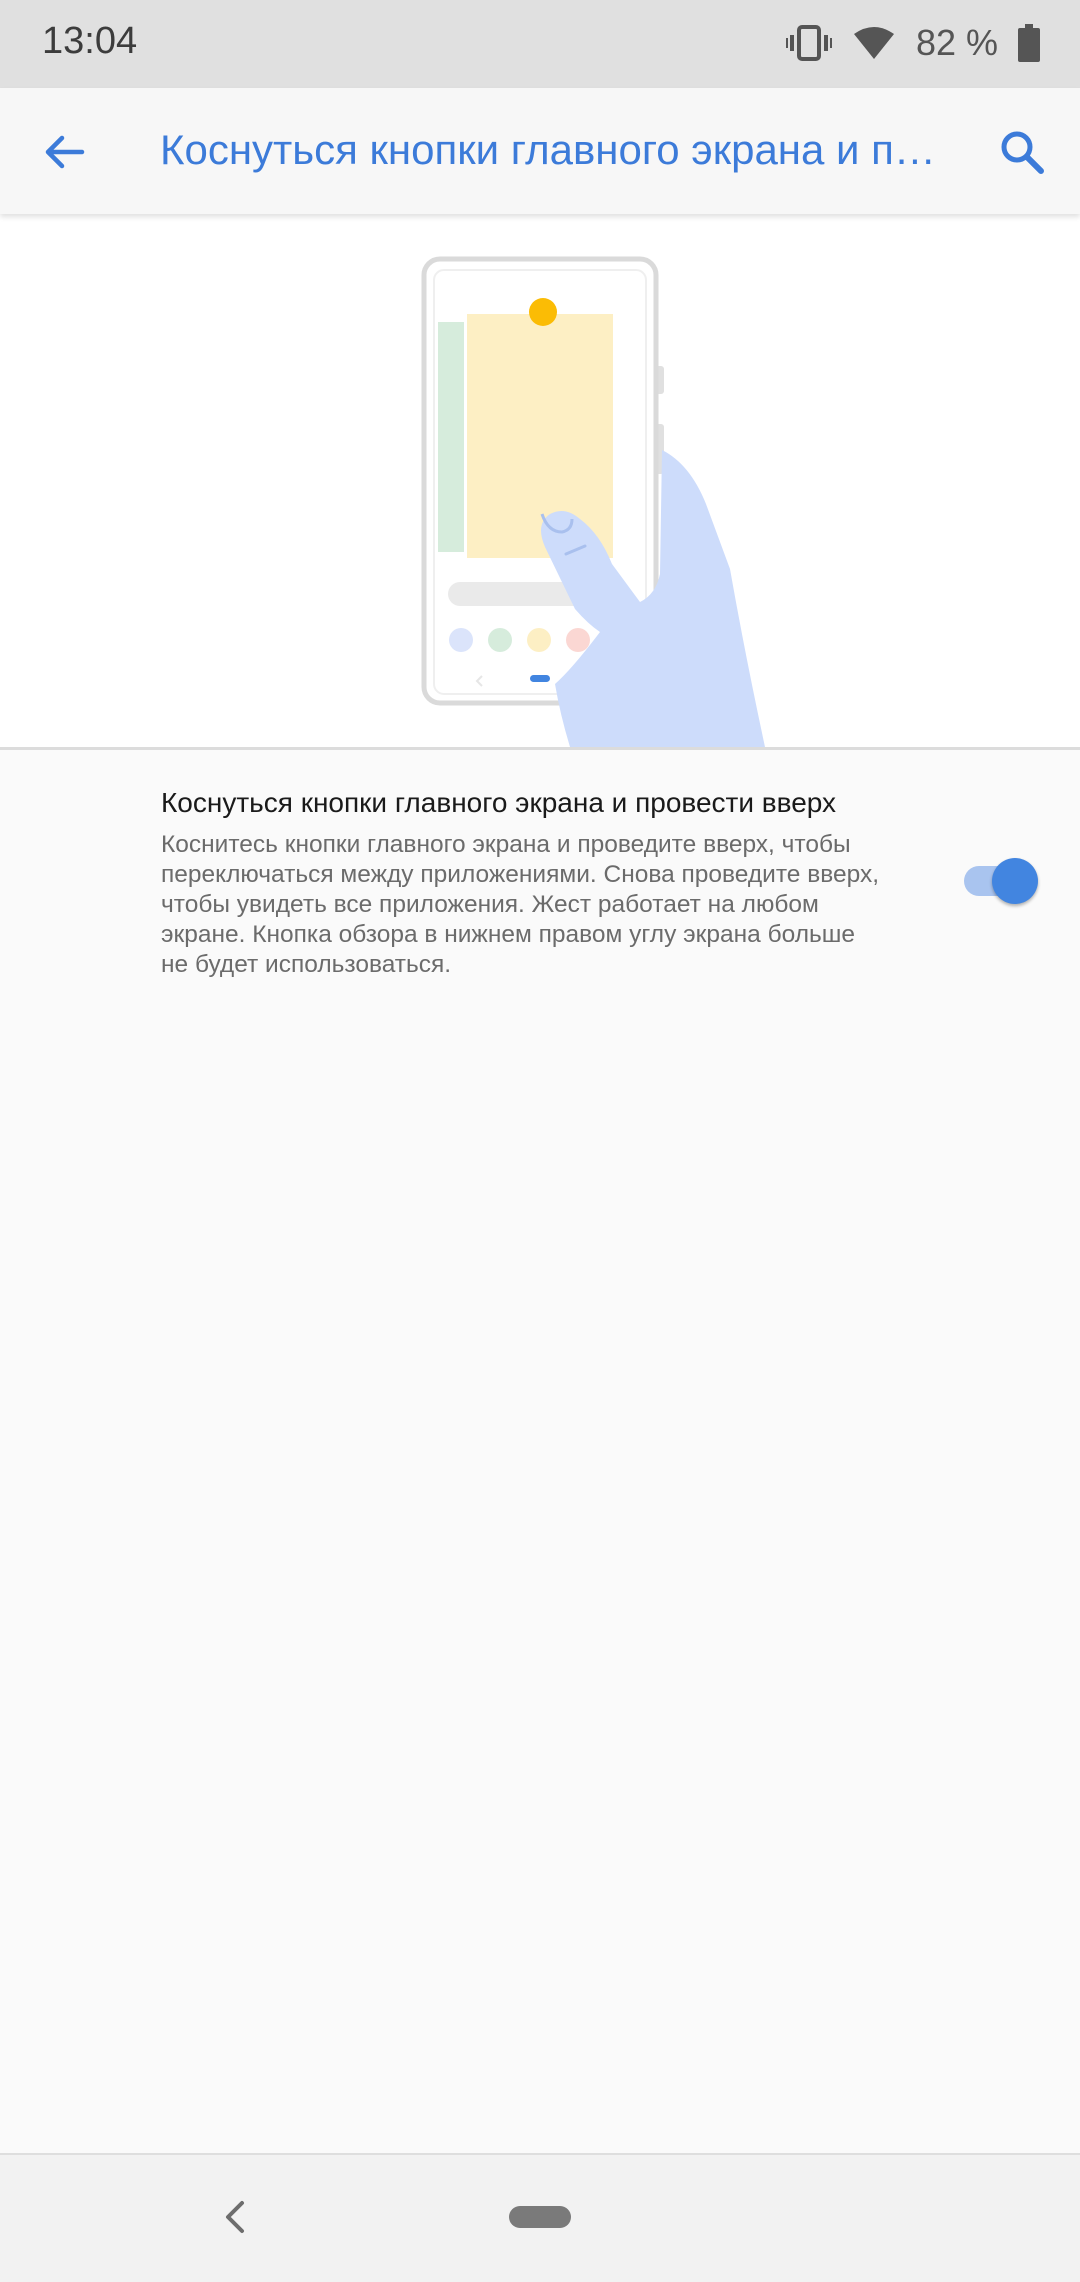 The height and width of the screenshot is (2282, 1080). I want to click on vibrate-icon, so click(808, 43).